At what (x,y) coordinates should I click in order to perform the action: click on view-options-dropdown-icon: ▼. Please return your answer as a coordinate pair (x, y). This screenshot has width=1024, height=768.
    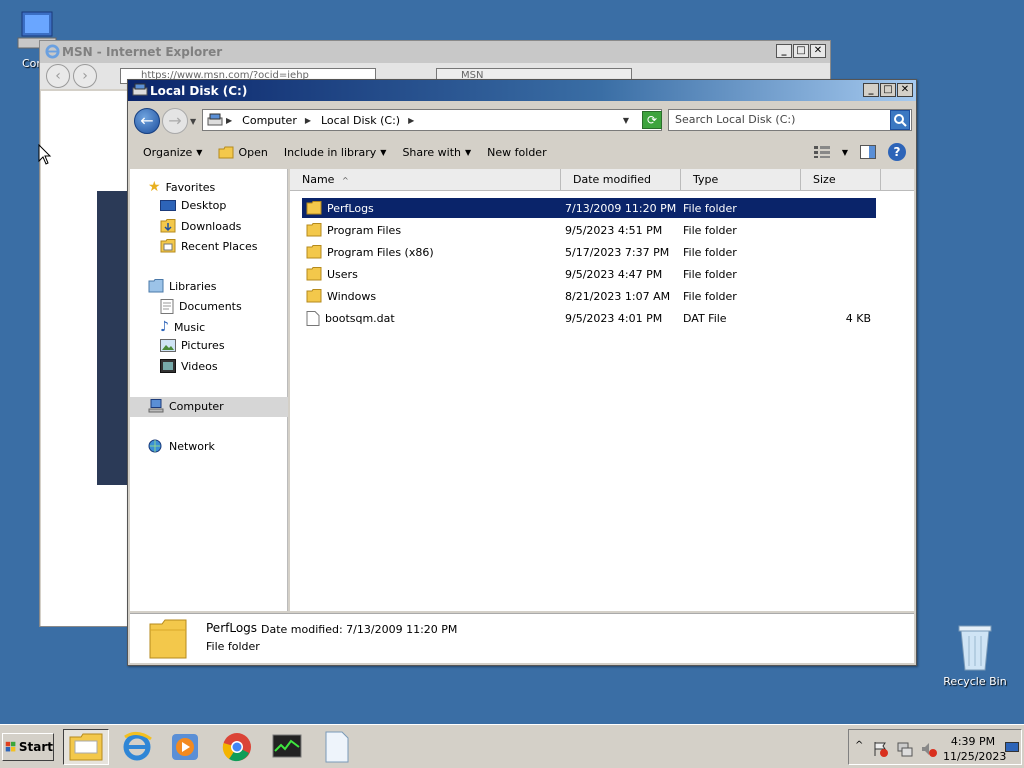
    Looking at the image, I should click on (845, 152).